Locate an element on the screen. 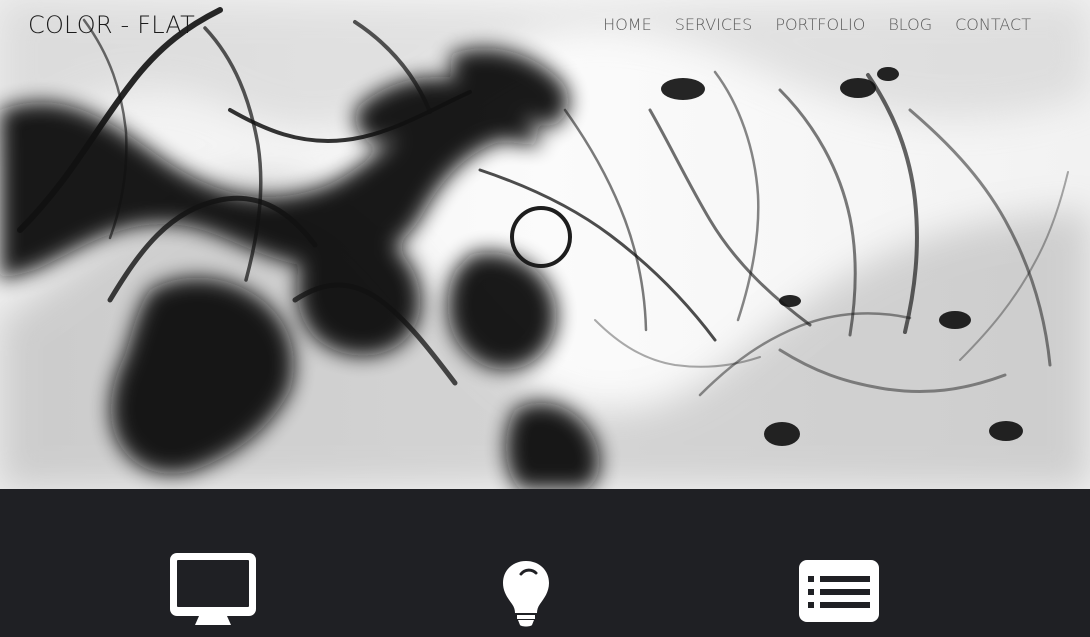 The height and width of the screenshot is (637, 1090). nav-services-link: SERVICES is located at coordinates (714, 25).